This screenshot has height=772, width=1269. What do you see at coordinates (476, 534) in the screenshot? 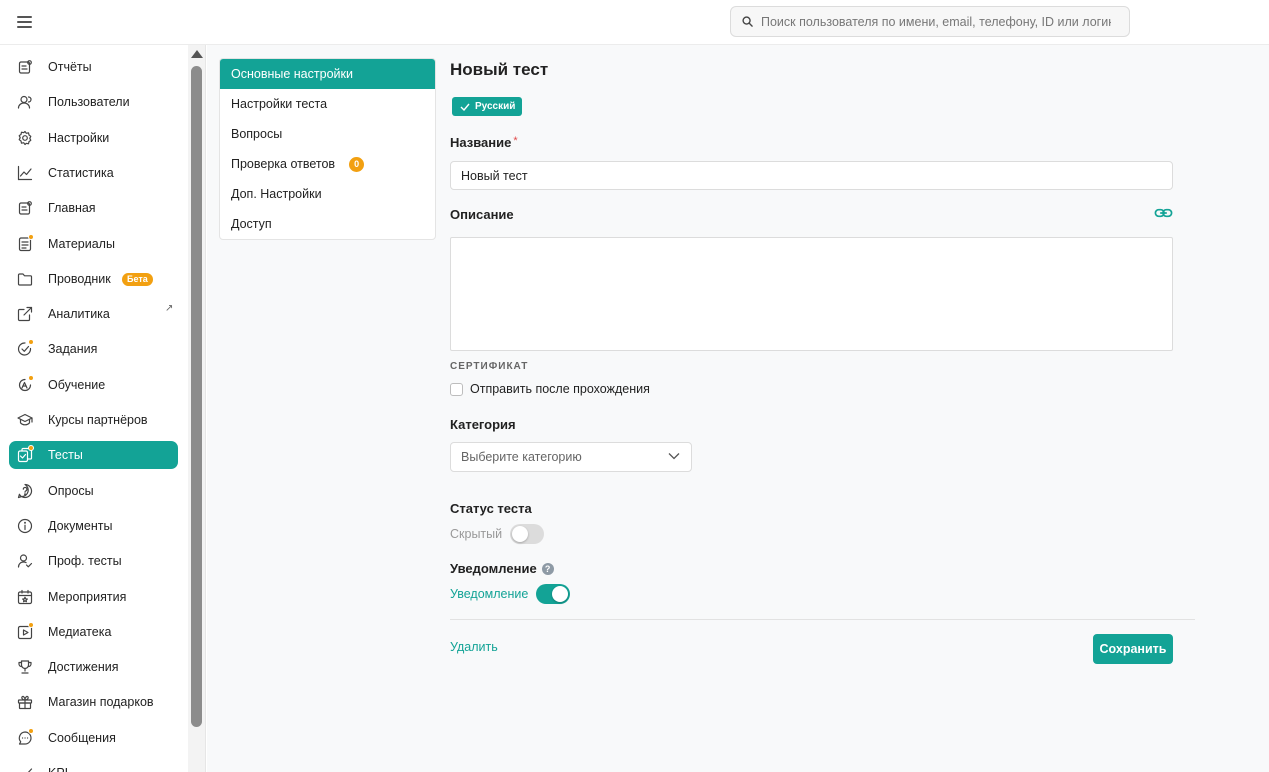
I see `status-toggle-label: Скрытый` at bounding box center [476, 534].